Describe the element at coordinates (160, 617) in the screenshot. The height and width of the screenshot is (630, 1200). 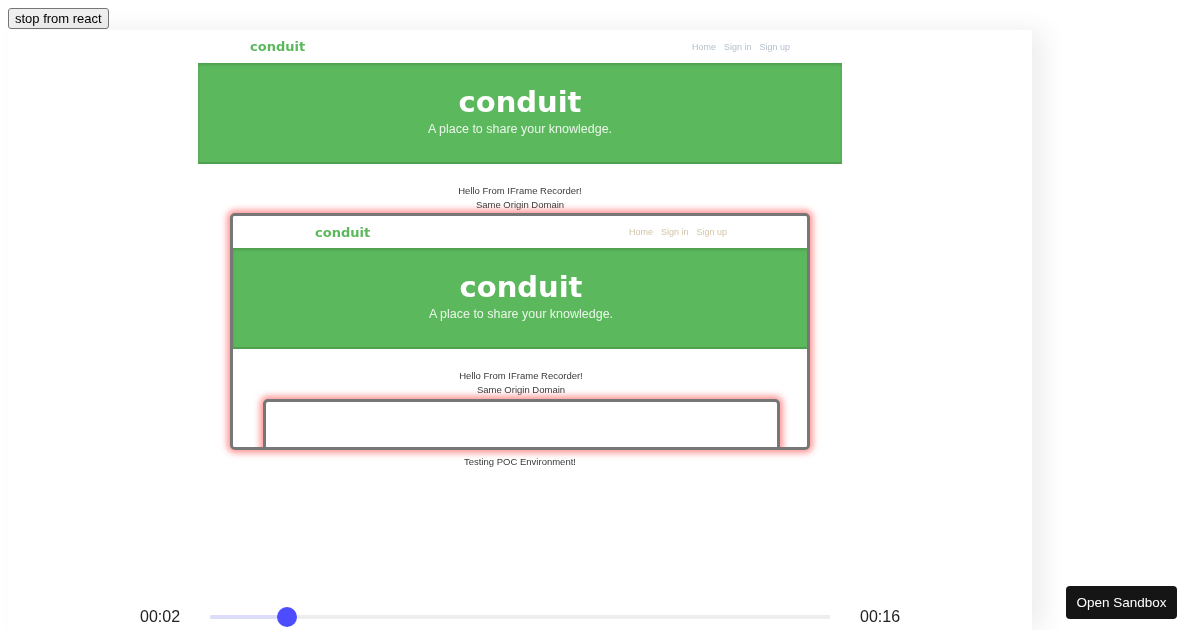
I see `elapsed-time: 00:02` at that location.